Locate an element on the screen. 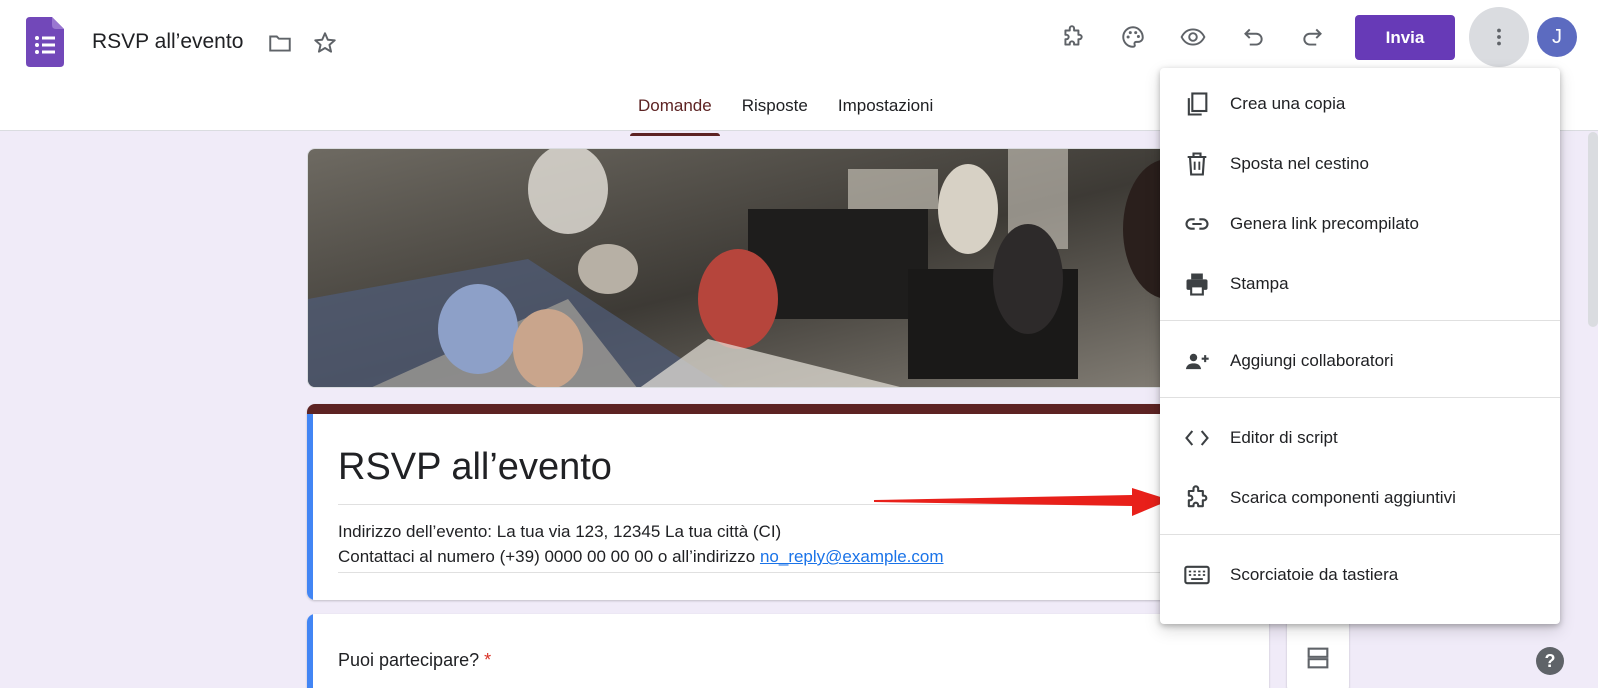  menu-item-label: Aggiungi collaboratori is located at coordinates (1312, 360).